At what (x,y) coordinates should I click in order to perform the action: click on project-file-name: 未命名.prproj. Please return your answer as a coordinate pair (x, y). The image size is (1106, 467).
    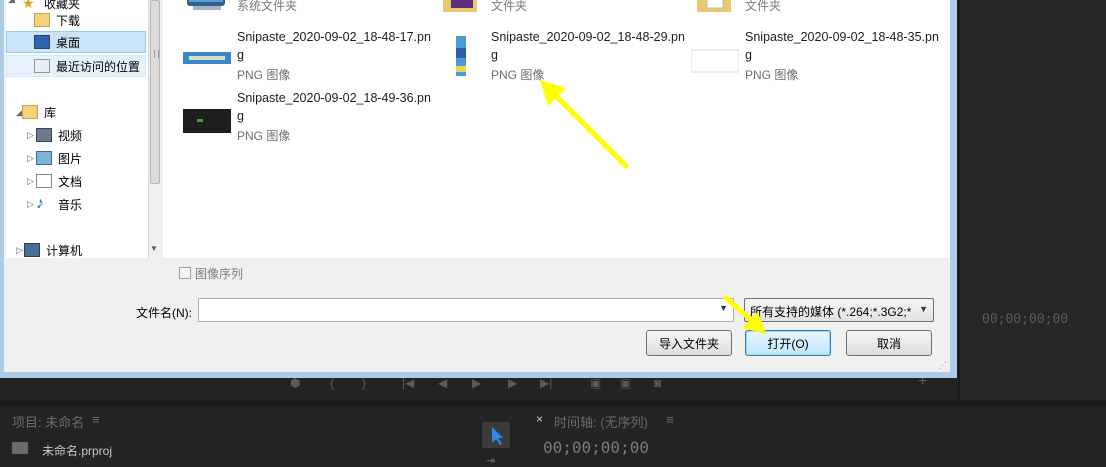
    Looking at the image, I should click on (77, 450).